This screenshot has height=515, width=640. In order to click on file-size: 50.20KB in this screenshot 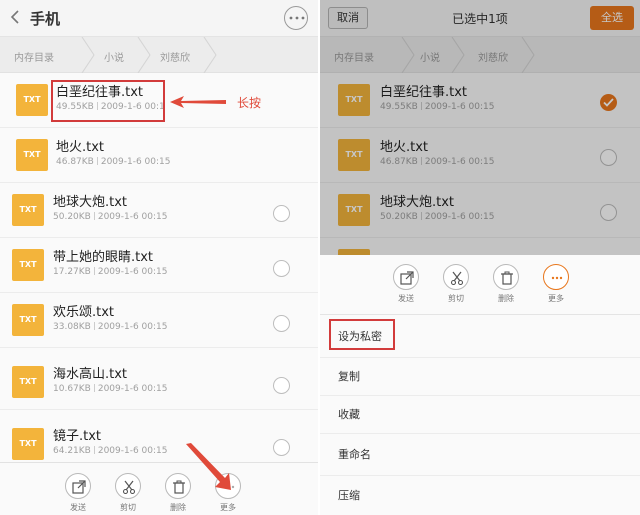, I will do `click(72, 217)`.